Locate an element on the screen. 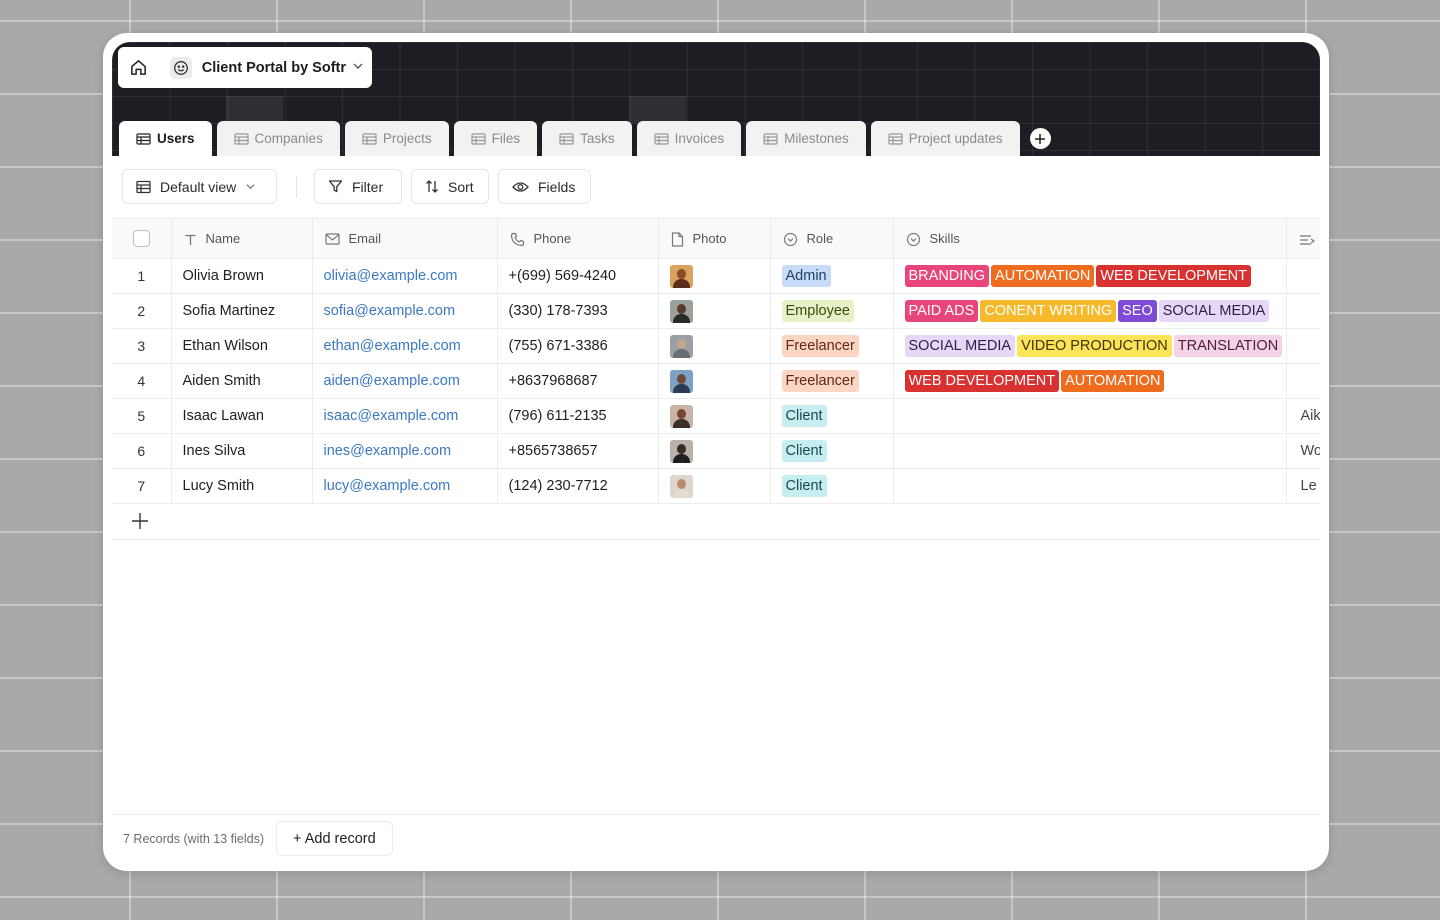 The width and height of the screenshot is (1440, 920). column-header-more is located at coordinates (1303, 238).